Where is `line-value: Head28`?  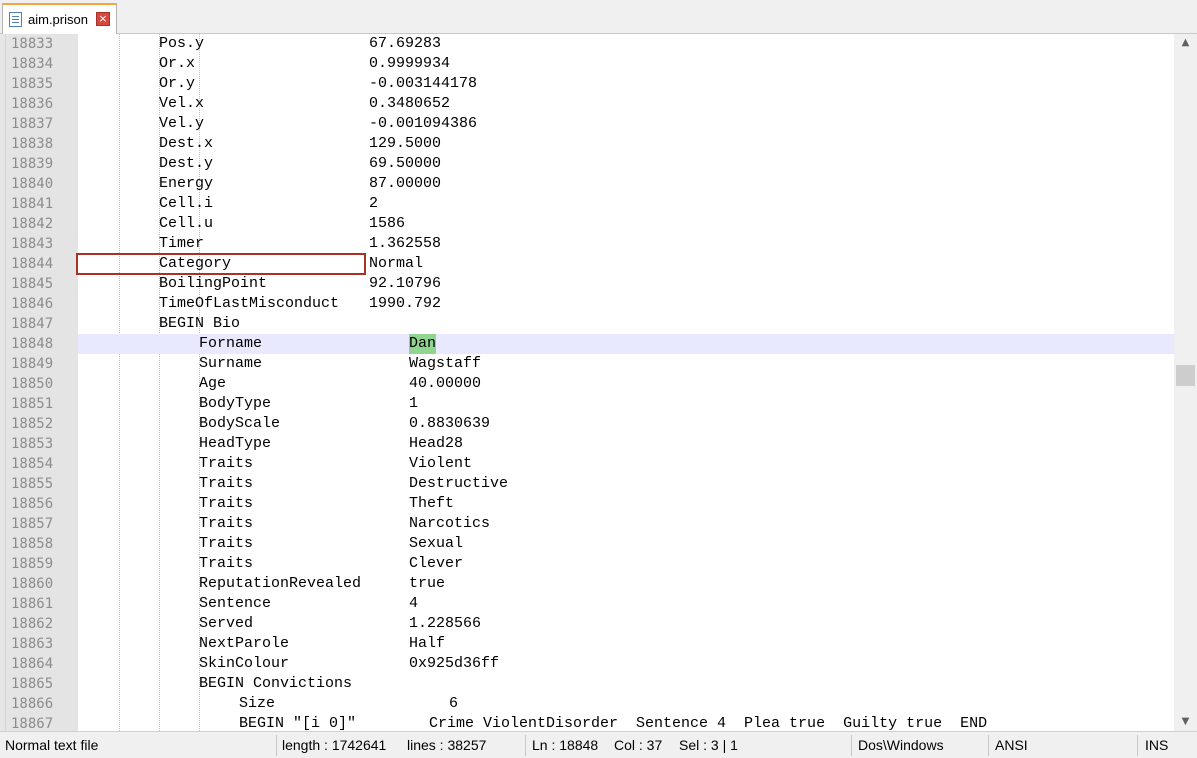 line-value: Head28 is located at coordinates (436, 443).